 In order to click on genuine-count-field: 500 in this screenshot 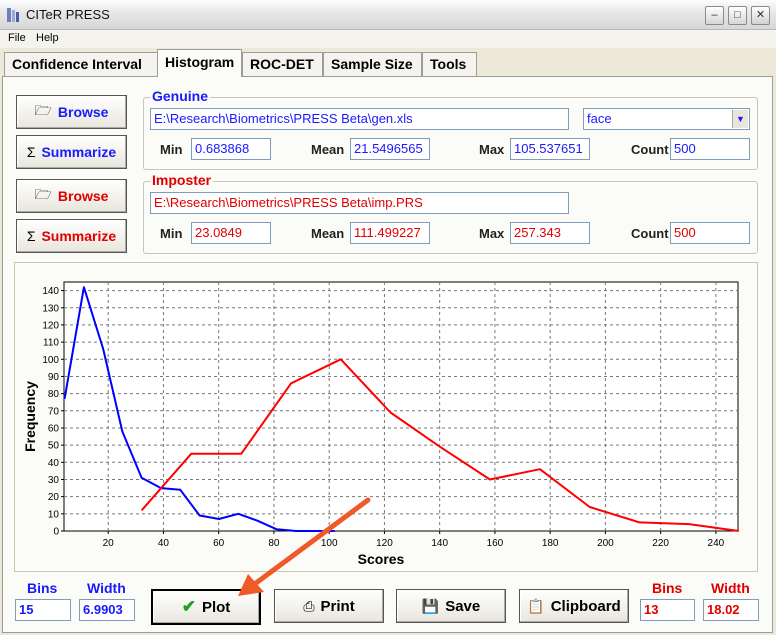, I will do `click(710, 149)`.